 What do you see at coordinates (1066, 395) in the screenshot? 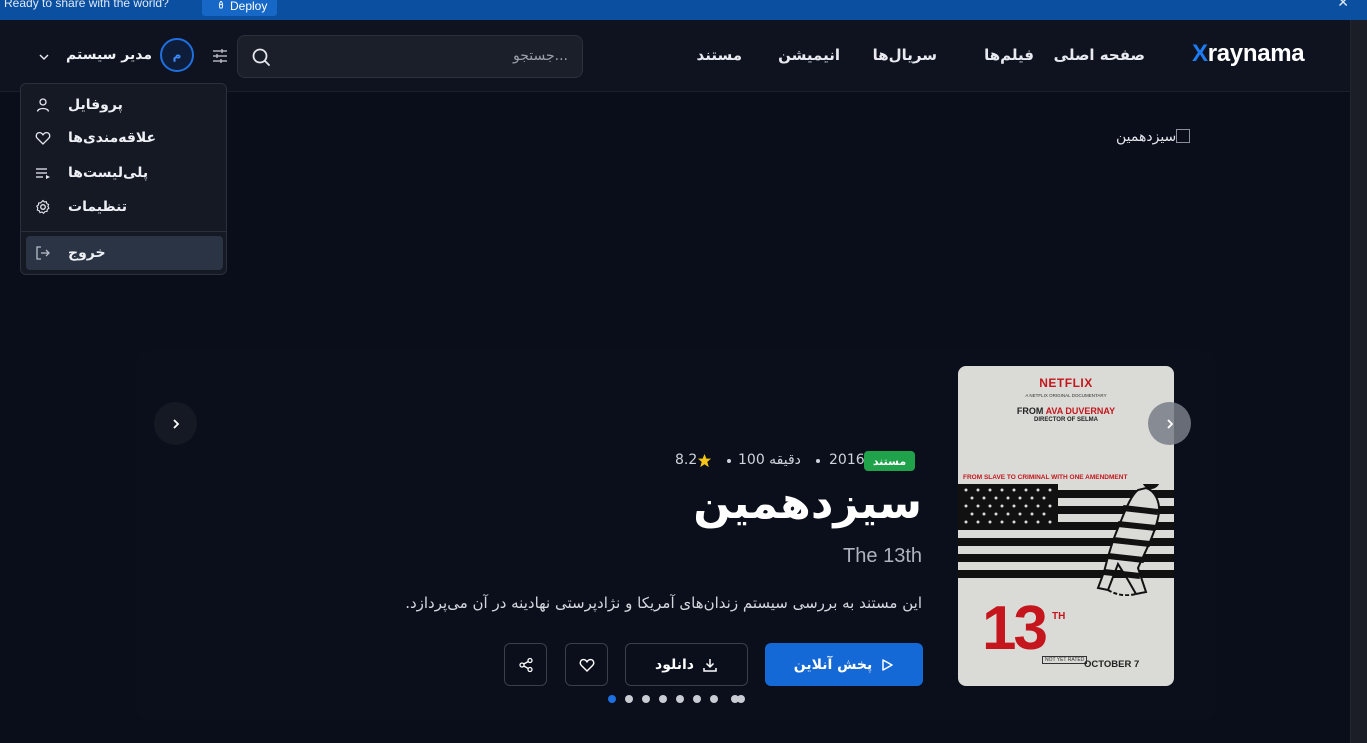
I see `poster-original: A NETFLIX ORIGINAL DOCUMENTARY` at bounding box center [1066, 395].